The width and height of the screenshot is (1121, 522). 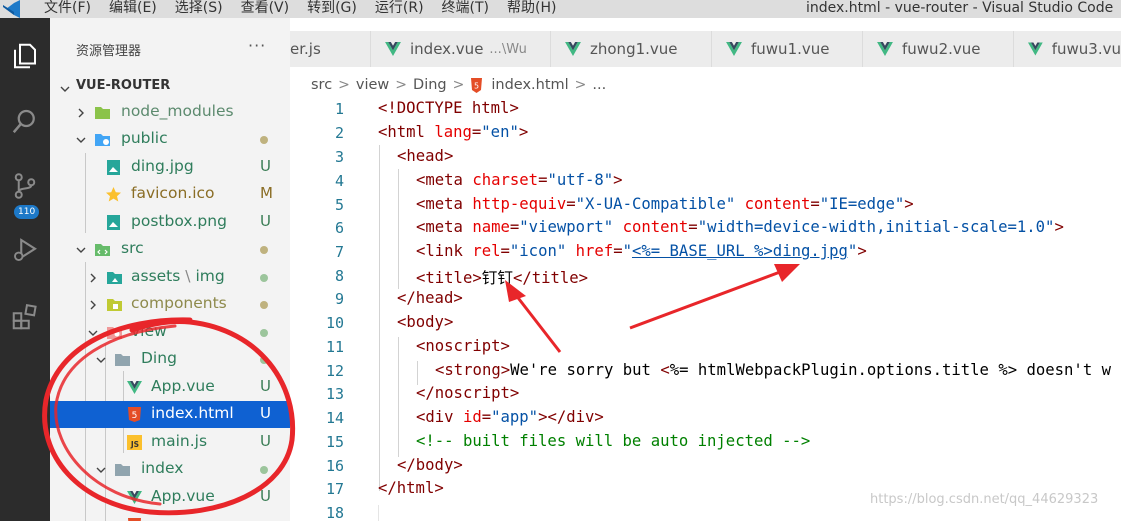 I want to click on more-actions-icon: ···, so click(x=257, y=45).